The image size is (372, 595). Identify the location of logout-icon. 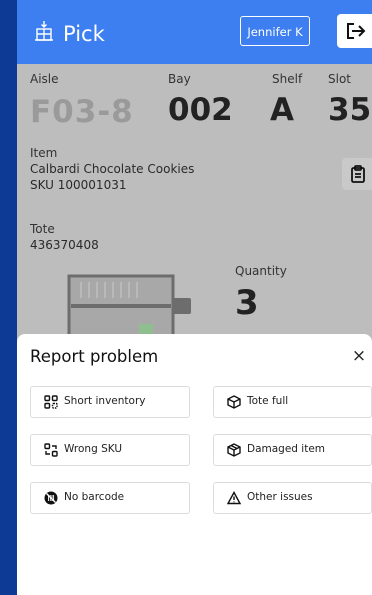
(356, 31).